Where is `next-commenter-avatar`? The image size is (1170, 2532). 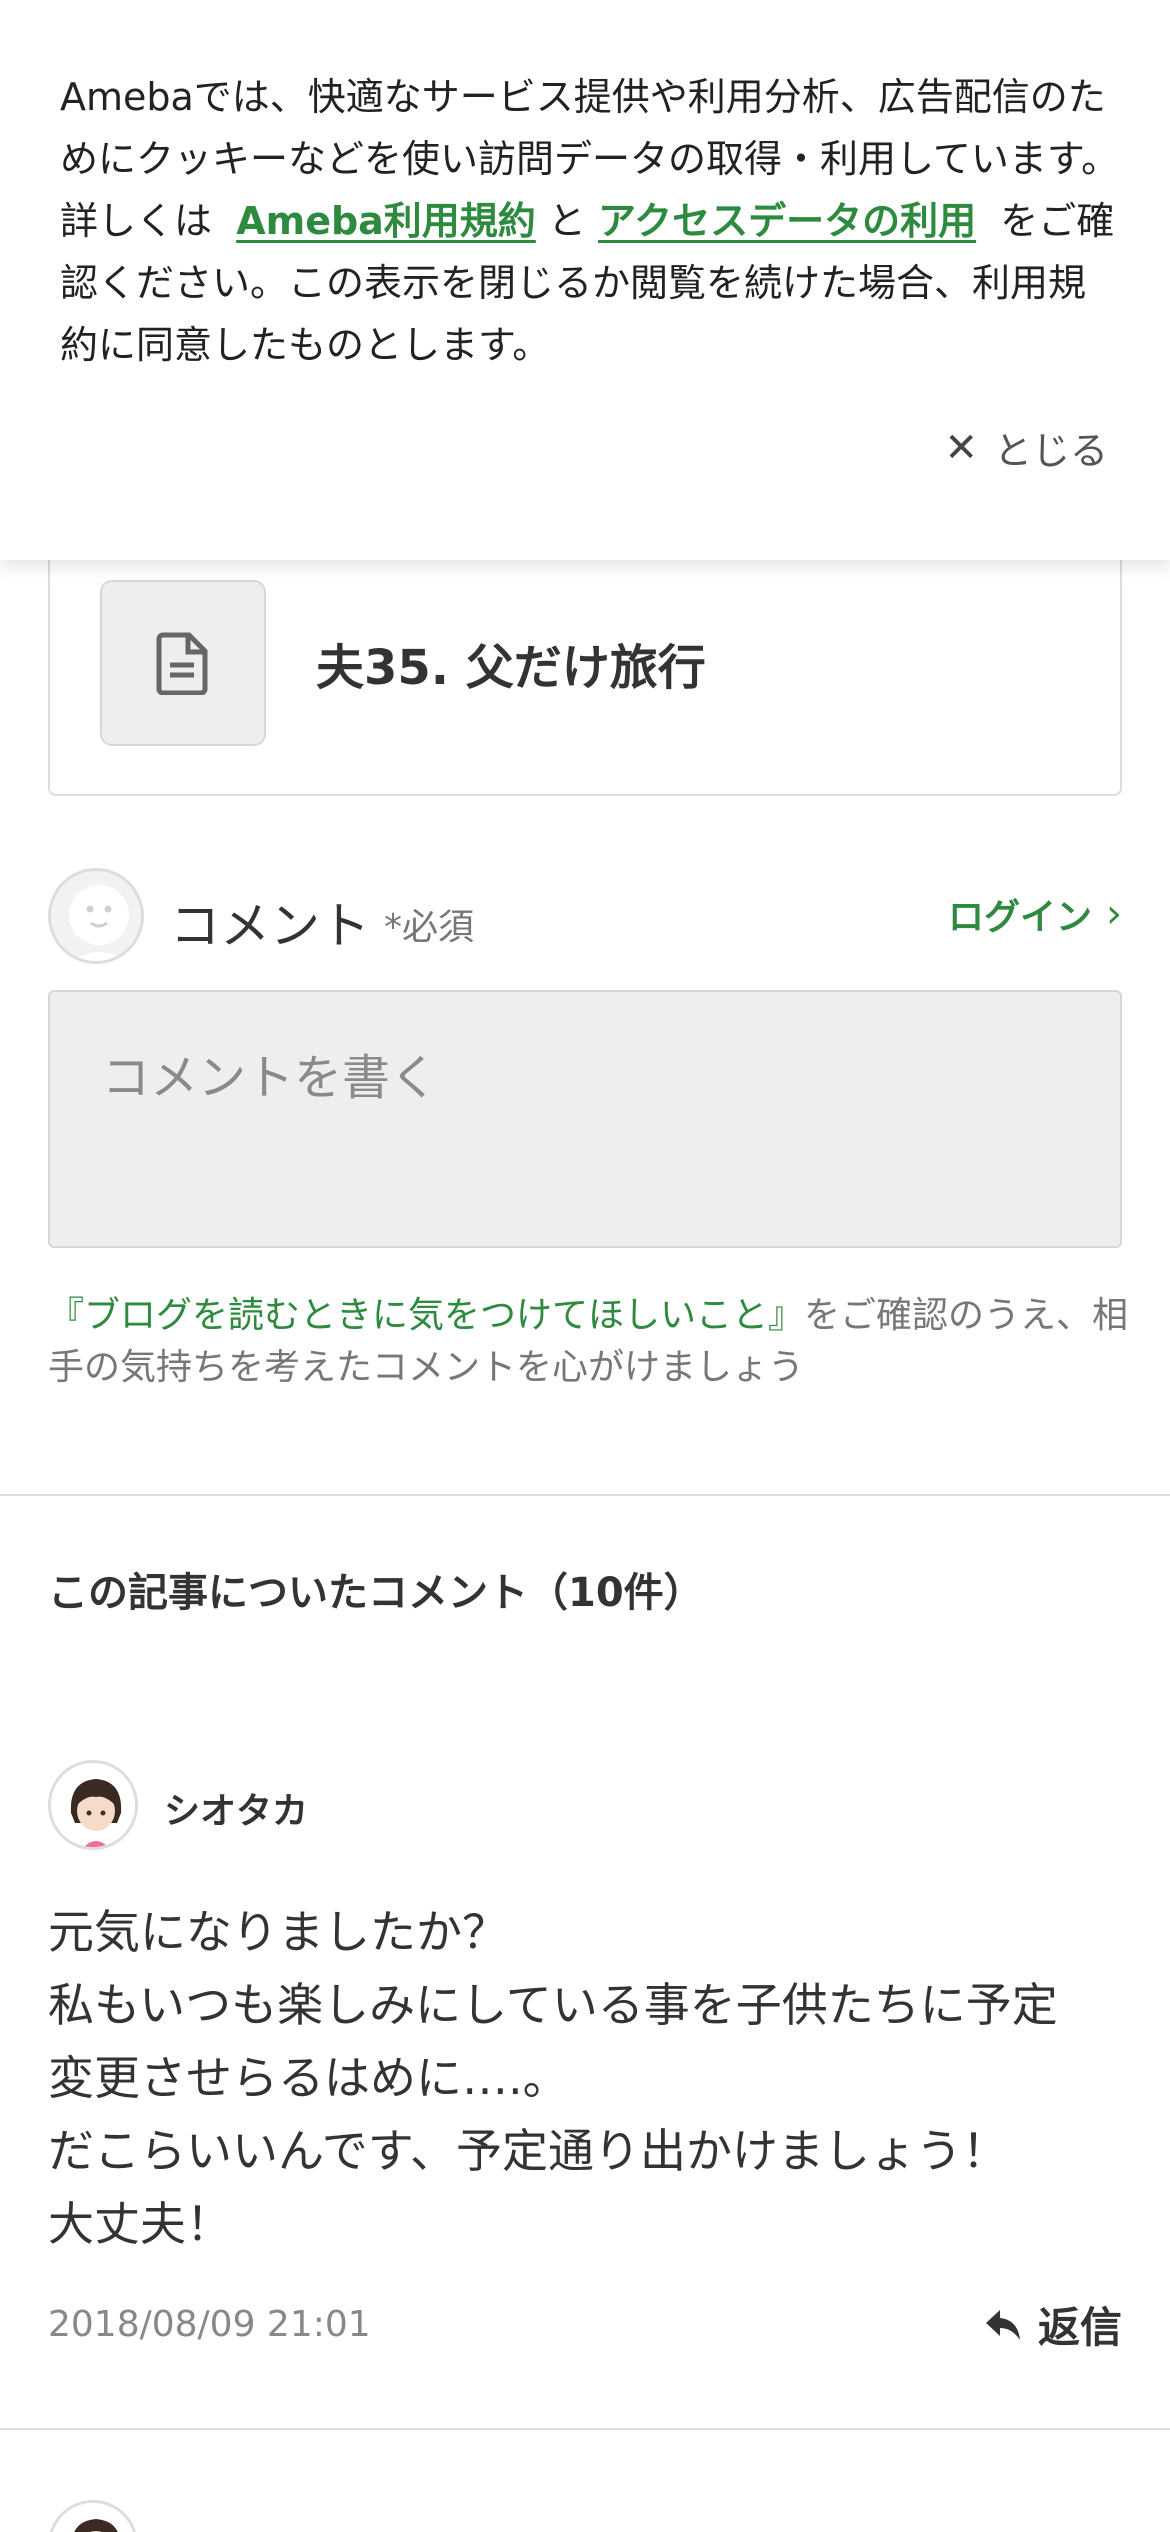 next-commenter-avatar is located at coordinates (93, 2516).